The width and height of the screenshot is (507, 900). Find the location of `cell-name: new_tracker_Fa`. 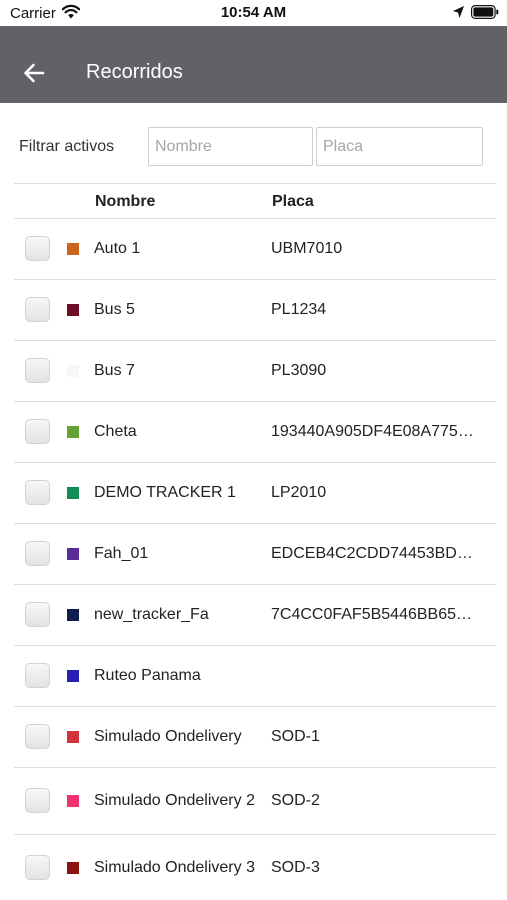

cell-name: new_tracker_Fa is located at coordinates (151, 614).